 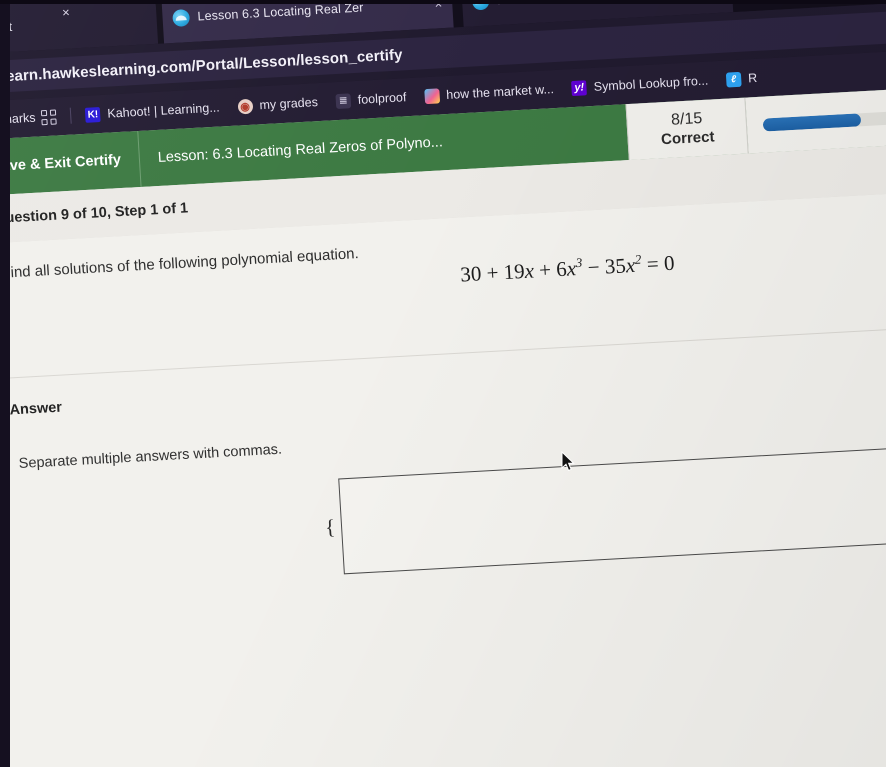 I want to click on market-icon, so click(x=431, y=95).